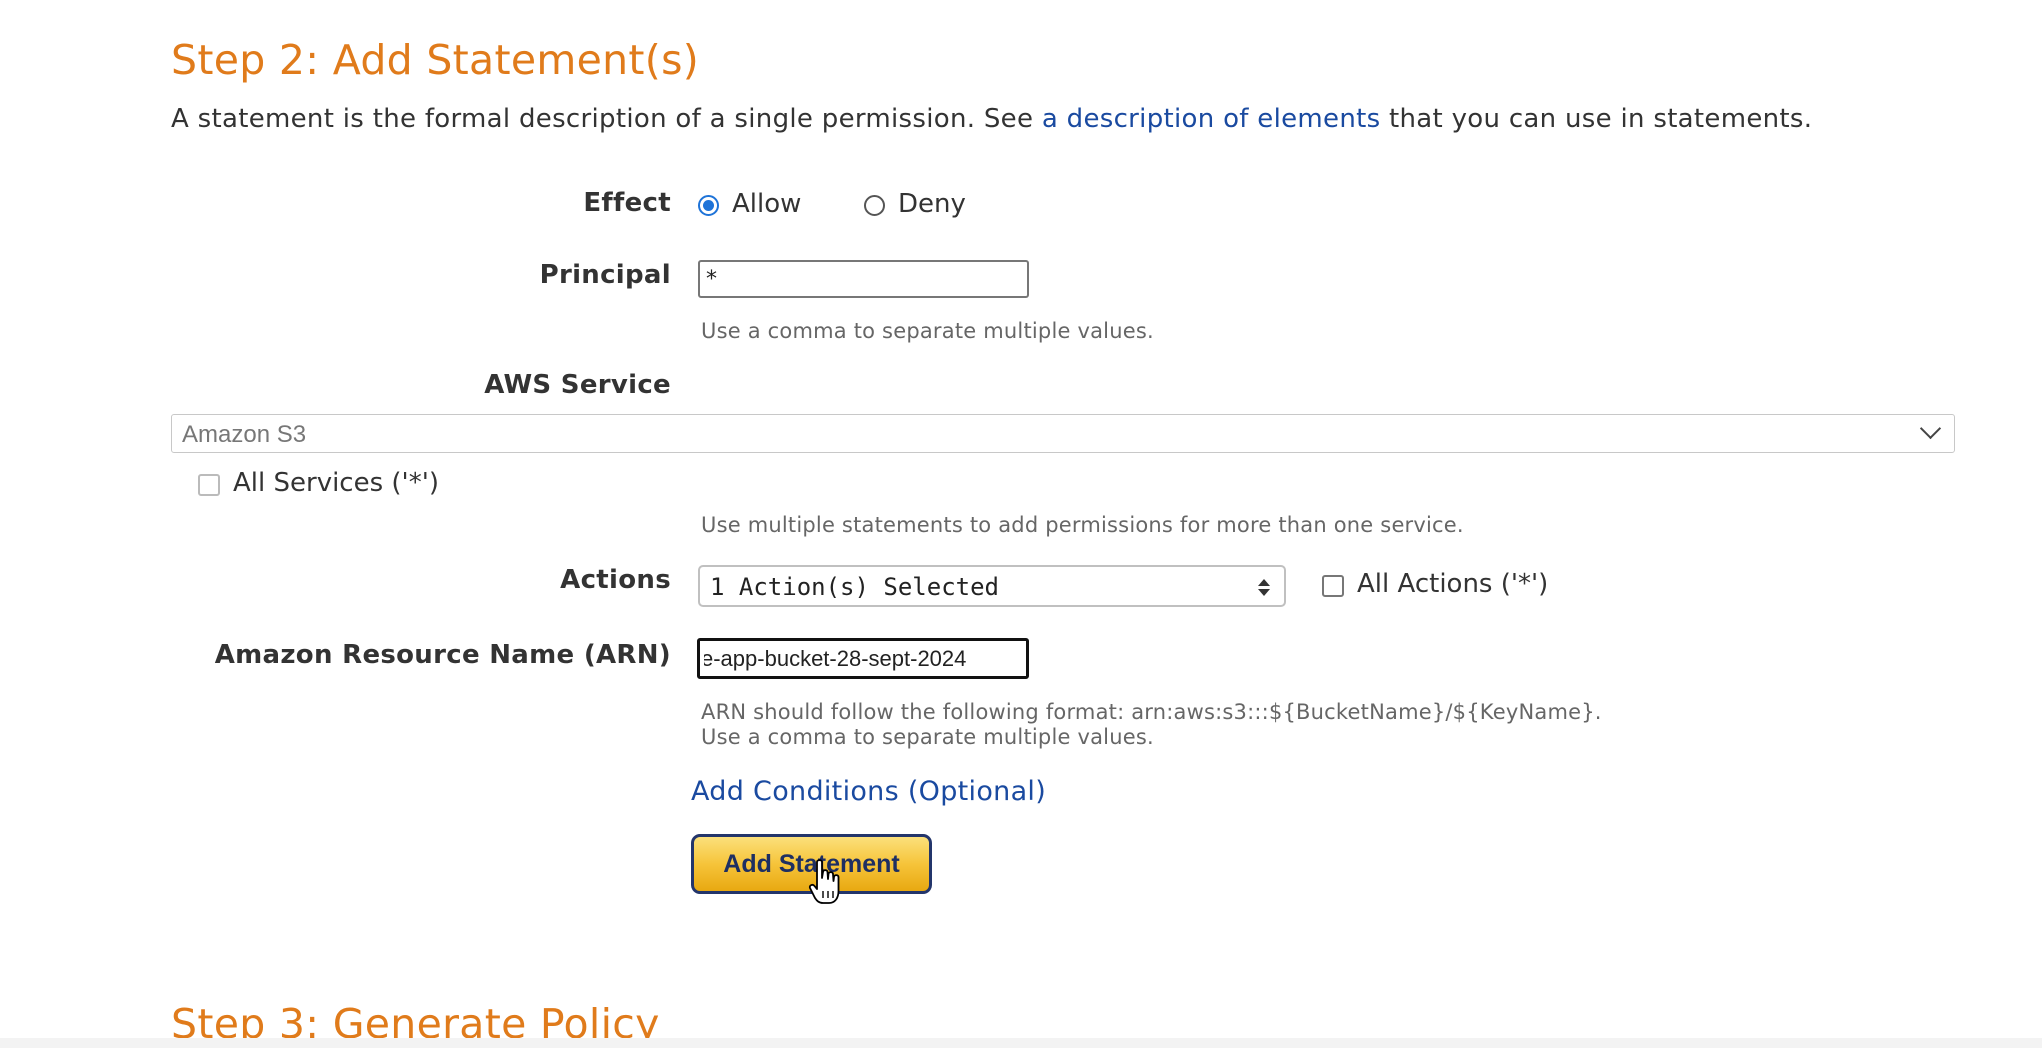  Describe the element at coordinates (863, 279) in the screenshot. I see `principal-input` at that location.